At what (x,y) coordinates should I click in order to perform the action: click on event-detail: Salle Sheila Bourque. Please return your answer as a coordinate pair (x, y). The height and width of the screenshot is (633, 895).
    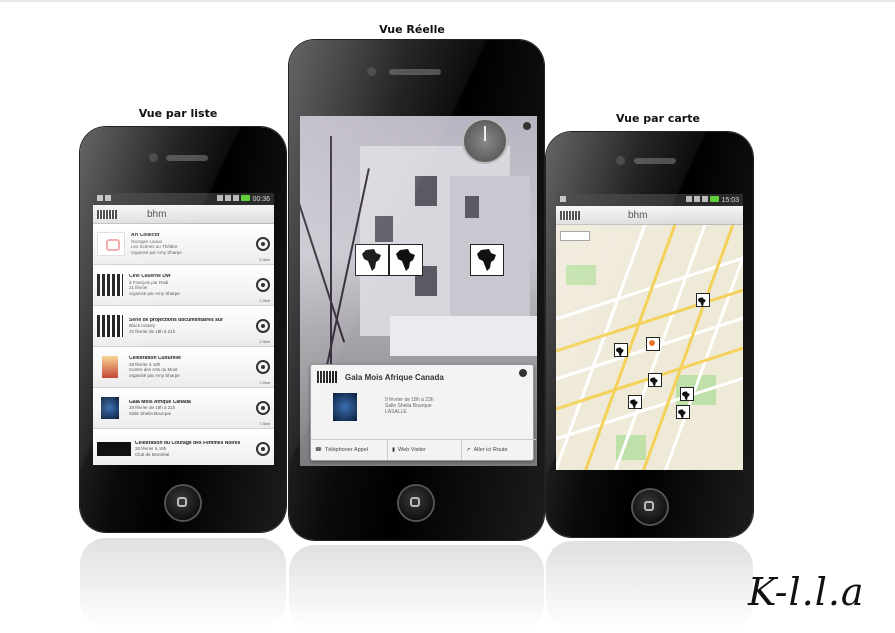
    Looking at the image, I should click on (150, 413).